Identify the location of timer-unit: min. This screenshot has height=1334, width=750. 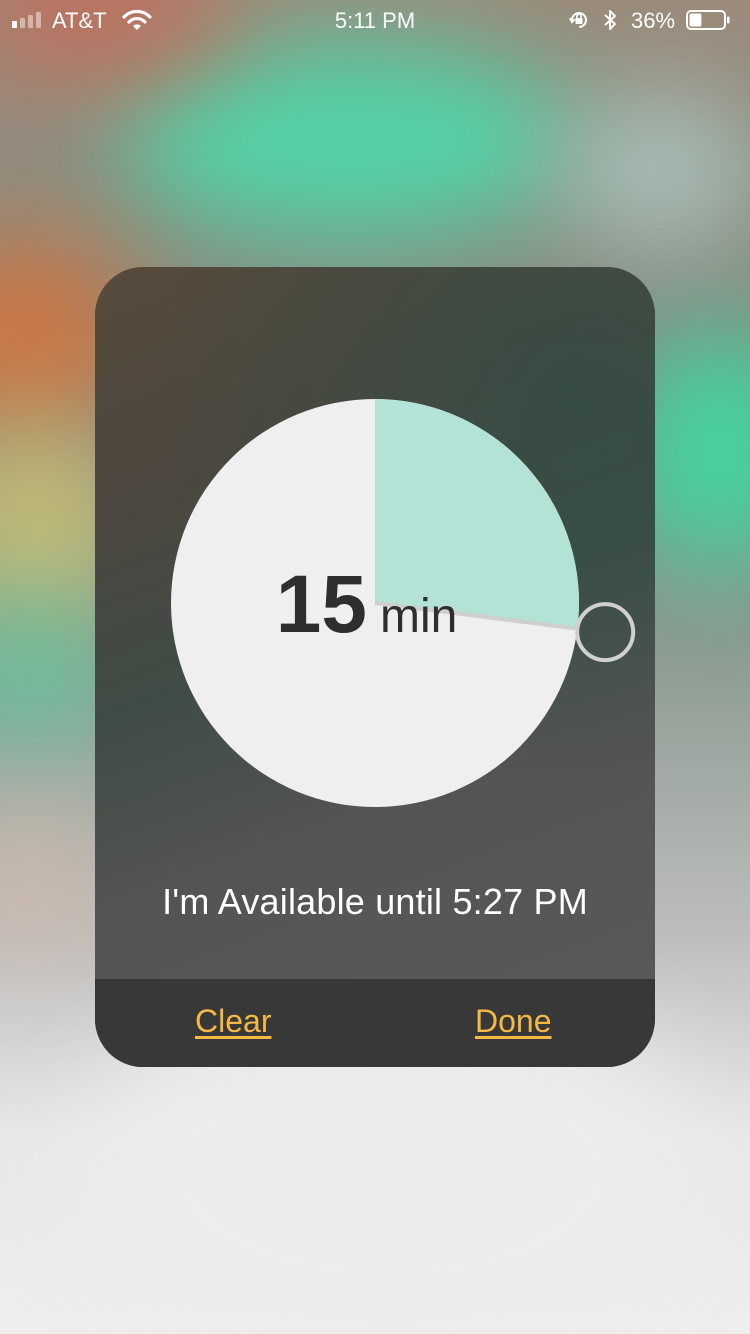
(418, 616).